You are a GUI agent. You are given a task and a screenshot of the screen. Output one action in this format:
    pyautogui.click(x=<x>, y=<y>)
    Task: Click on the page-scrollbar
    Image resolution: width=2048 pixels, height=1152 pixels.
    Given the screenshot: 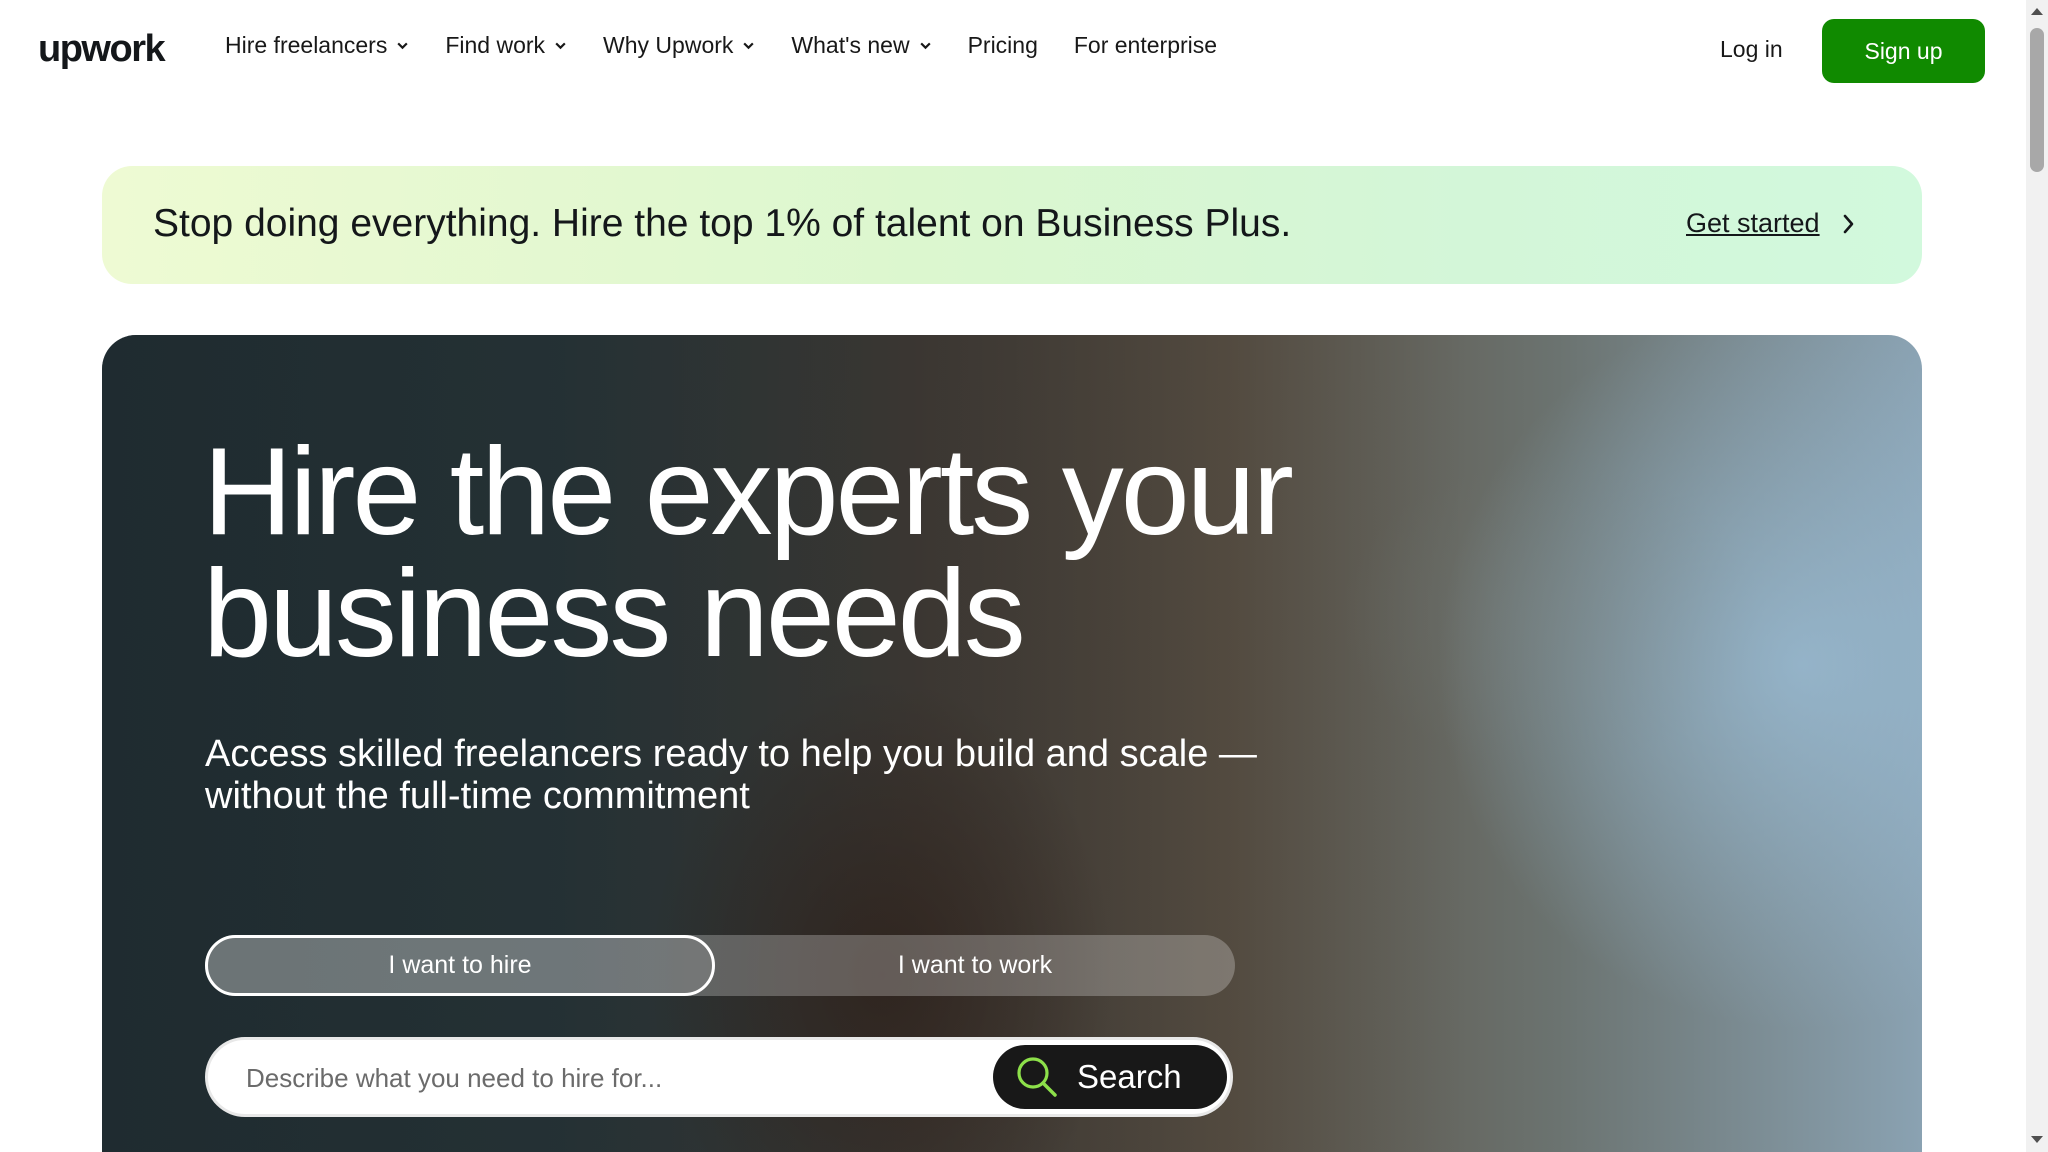 What is the action you would take?
    pyautogui.click(x=2037, y=576)
    